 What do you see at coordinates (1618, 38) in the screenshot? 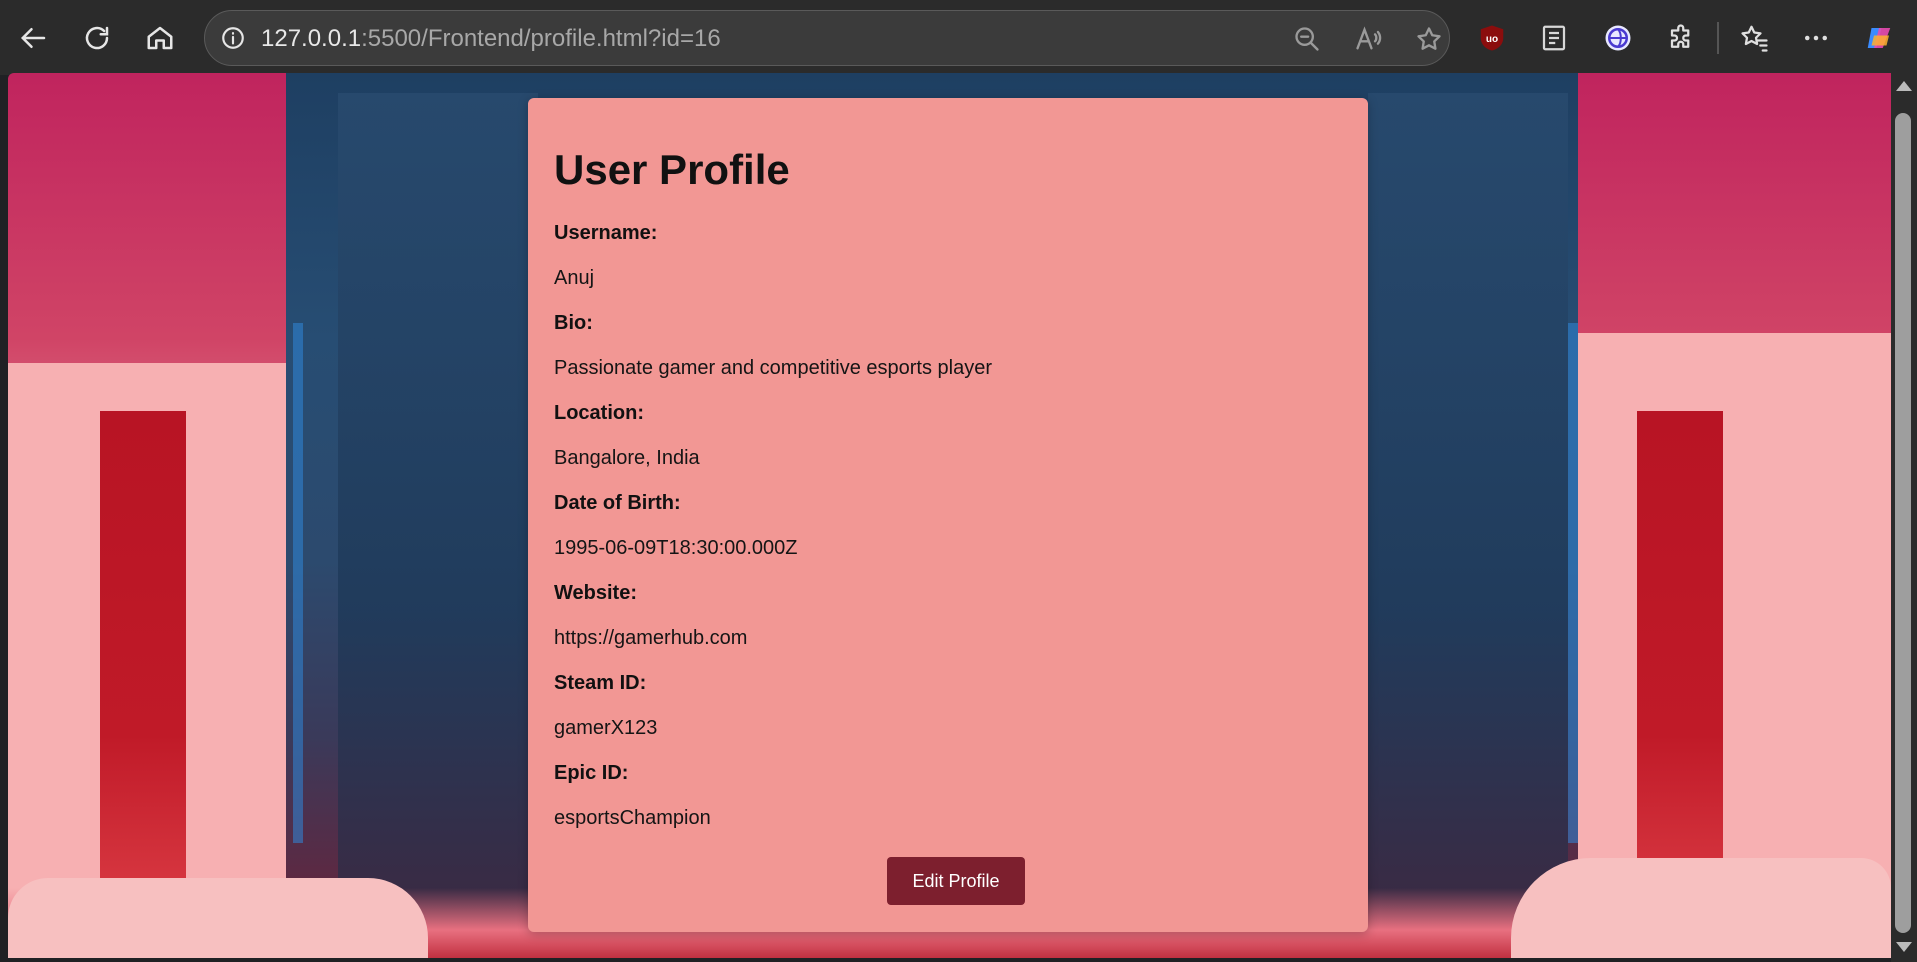
I see `extension-globe-icon` at bounding box center [1618, 38].